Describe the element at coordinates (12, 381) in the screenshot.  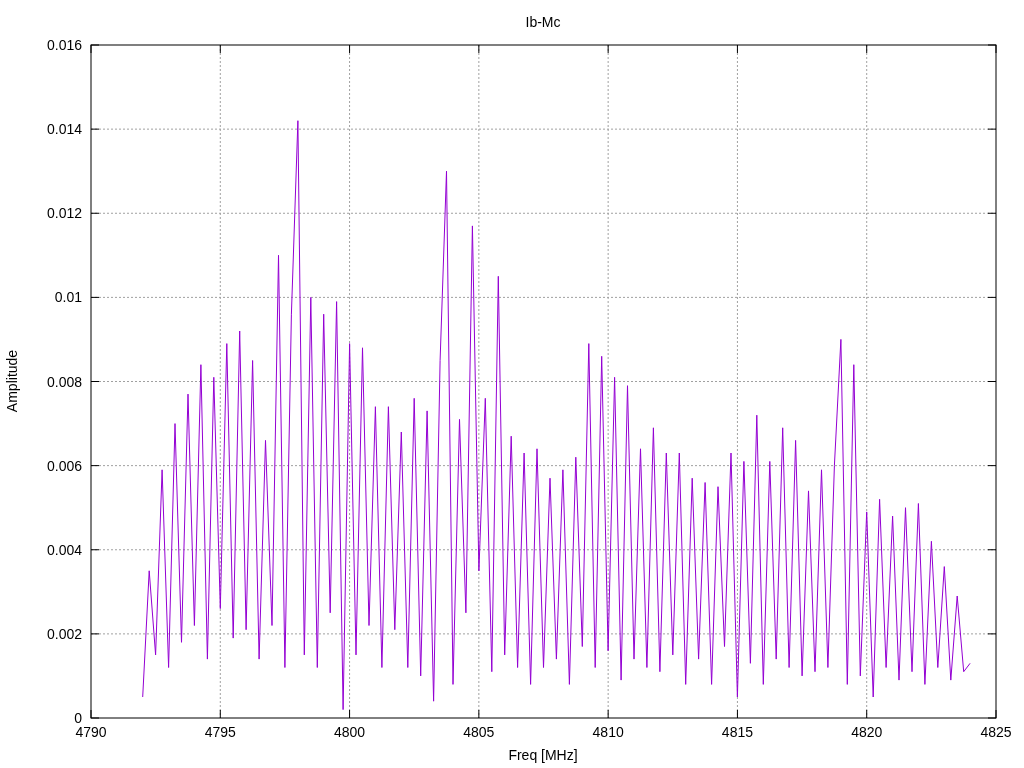
I see `y-axis-label: Amplitude` at that location.